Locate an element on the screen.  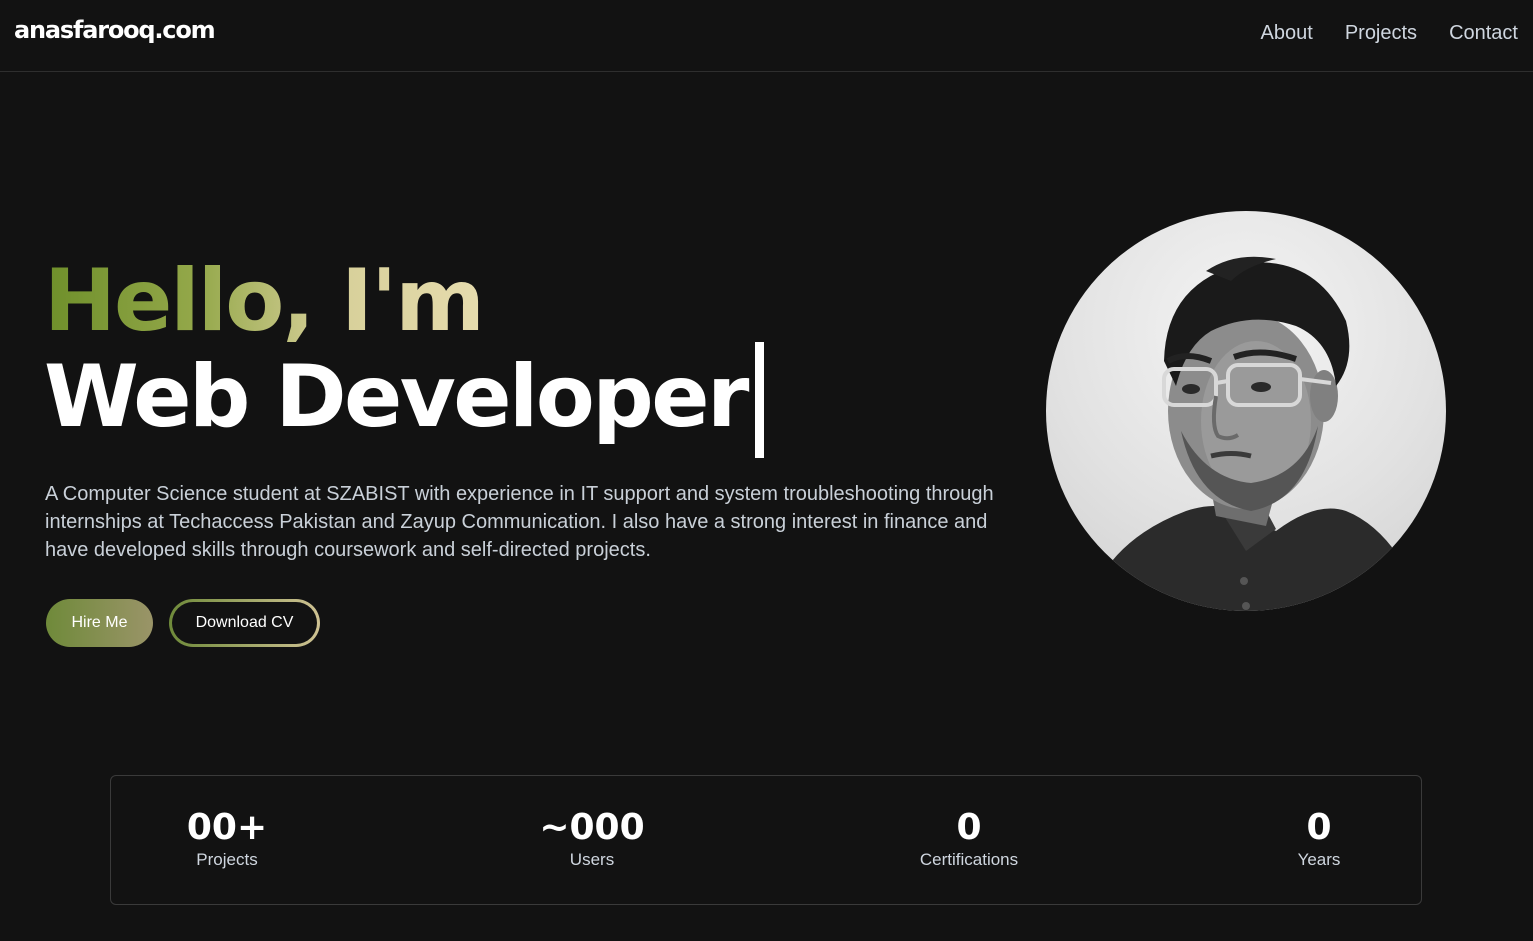
site-logo: anasfarooq.com is located at coordinates (115, 30).